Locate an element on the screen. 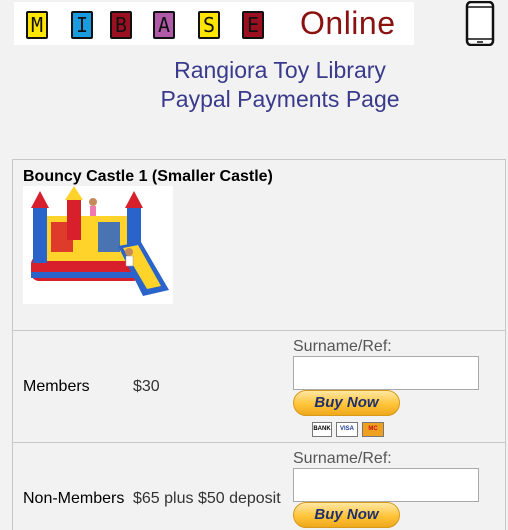  logo-online-text: Online is located at coordinates (348, 23).